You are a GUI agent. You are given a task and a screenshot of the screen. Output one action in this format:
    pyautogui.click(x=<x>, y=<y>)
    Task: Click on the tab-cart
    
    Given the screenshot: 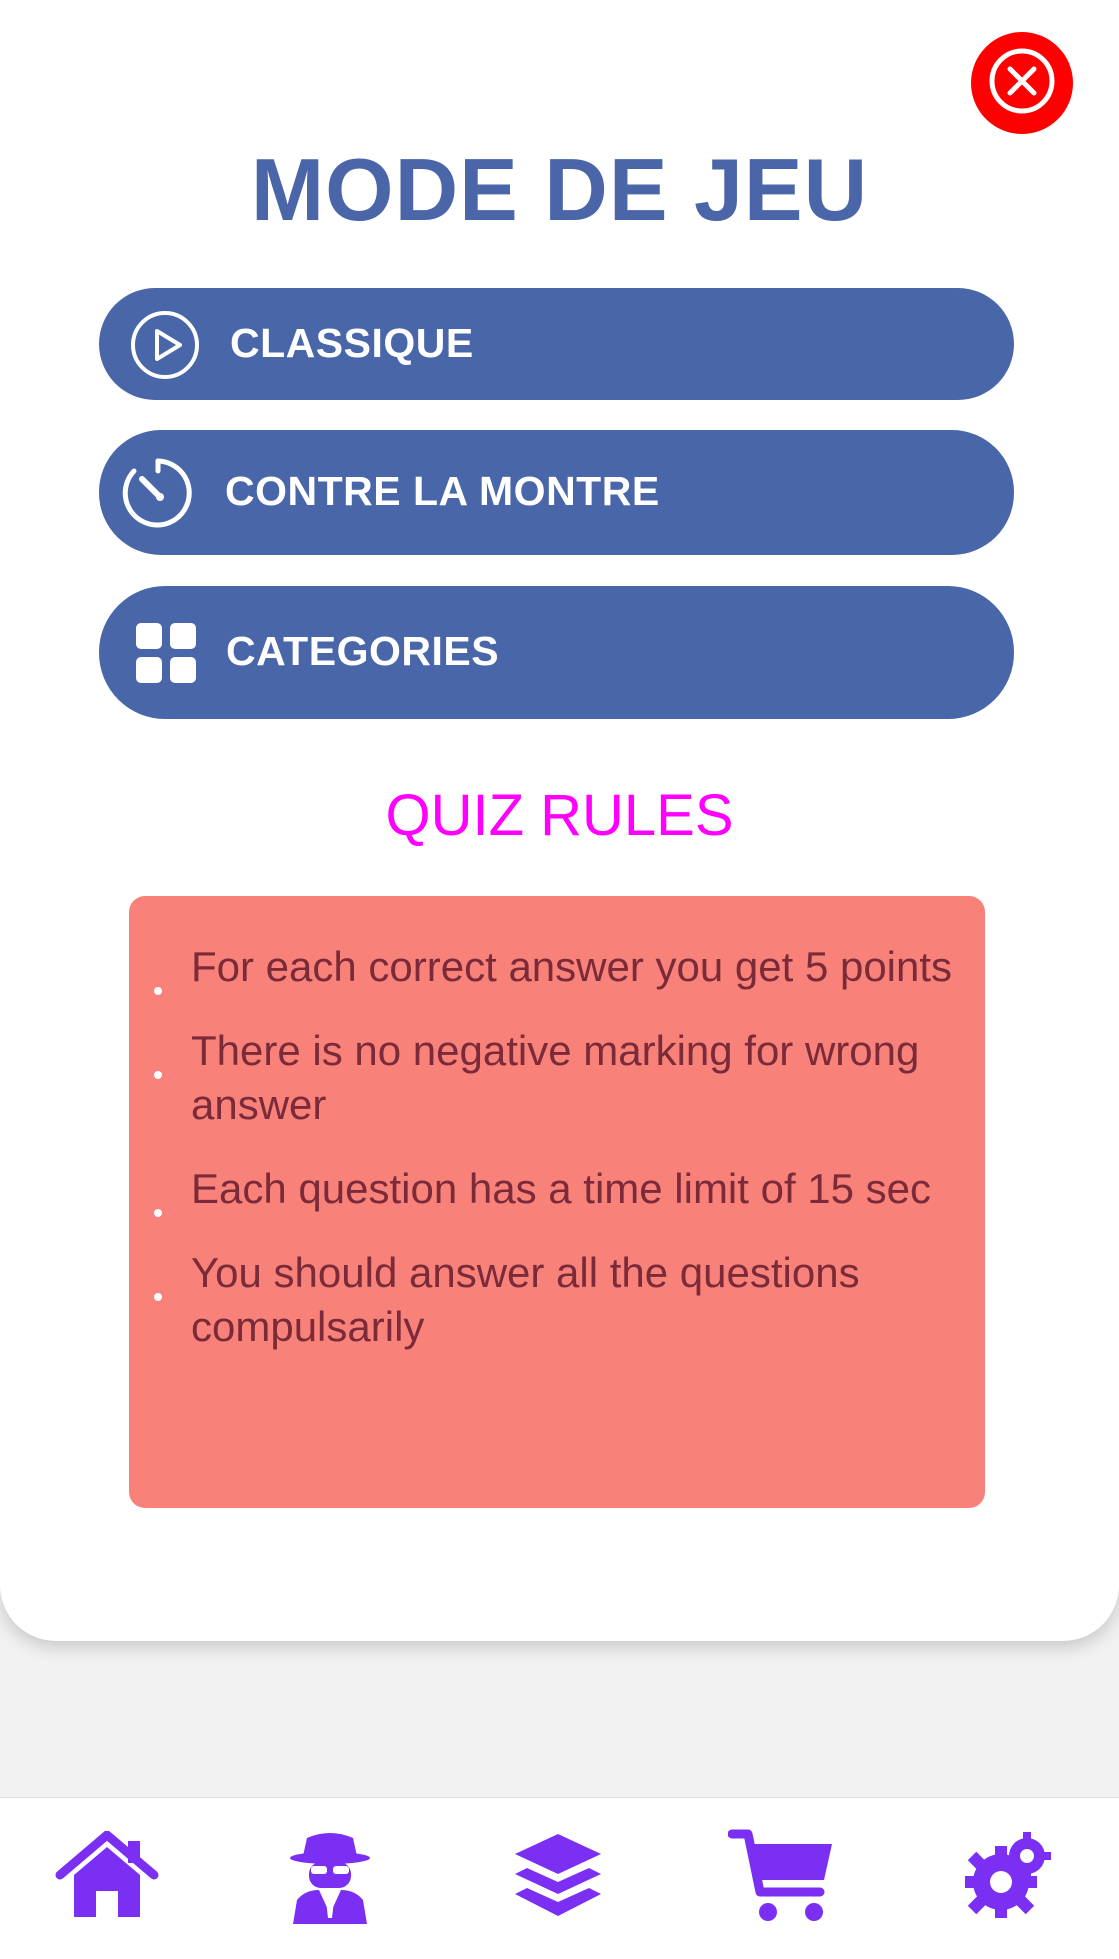 What is the action you would take?
    pyautogui.click(x=782, y=1878)
    